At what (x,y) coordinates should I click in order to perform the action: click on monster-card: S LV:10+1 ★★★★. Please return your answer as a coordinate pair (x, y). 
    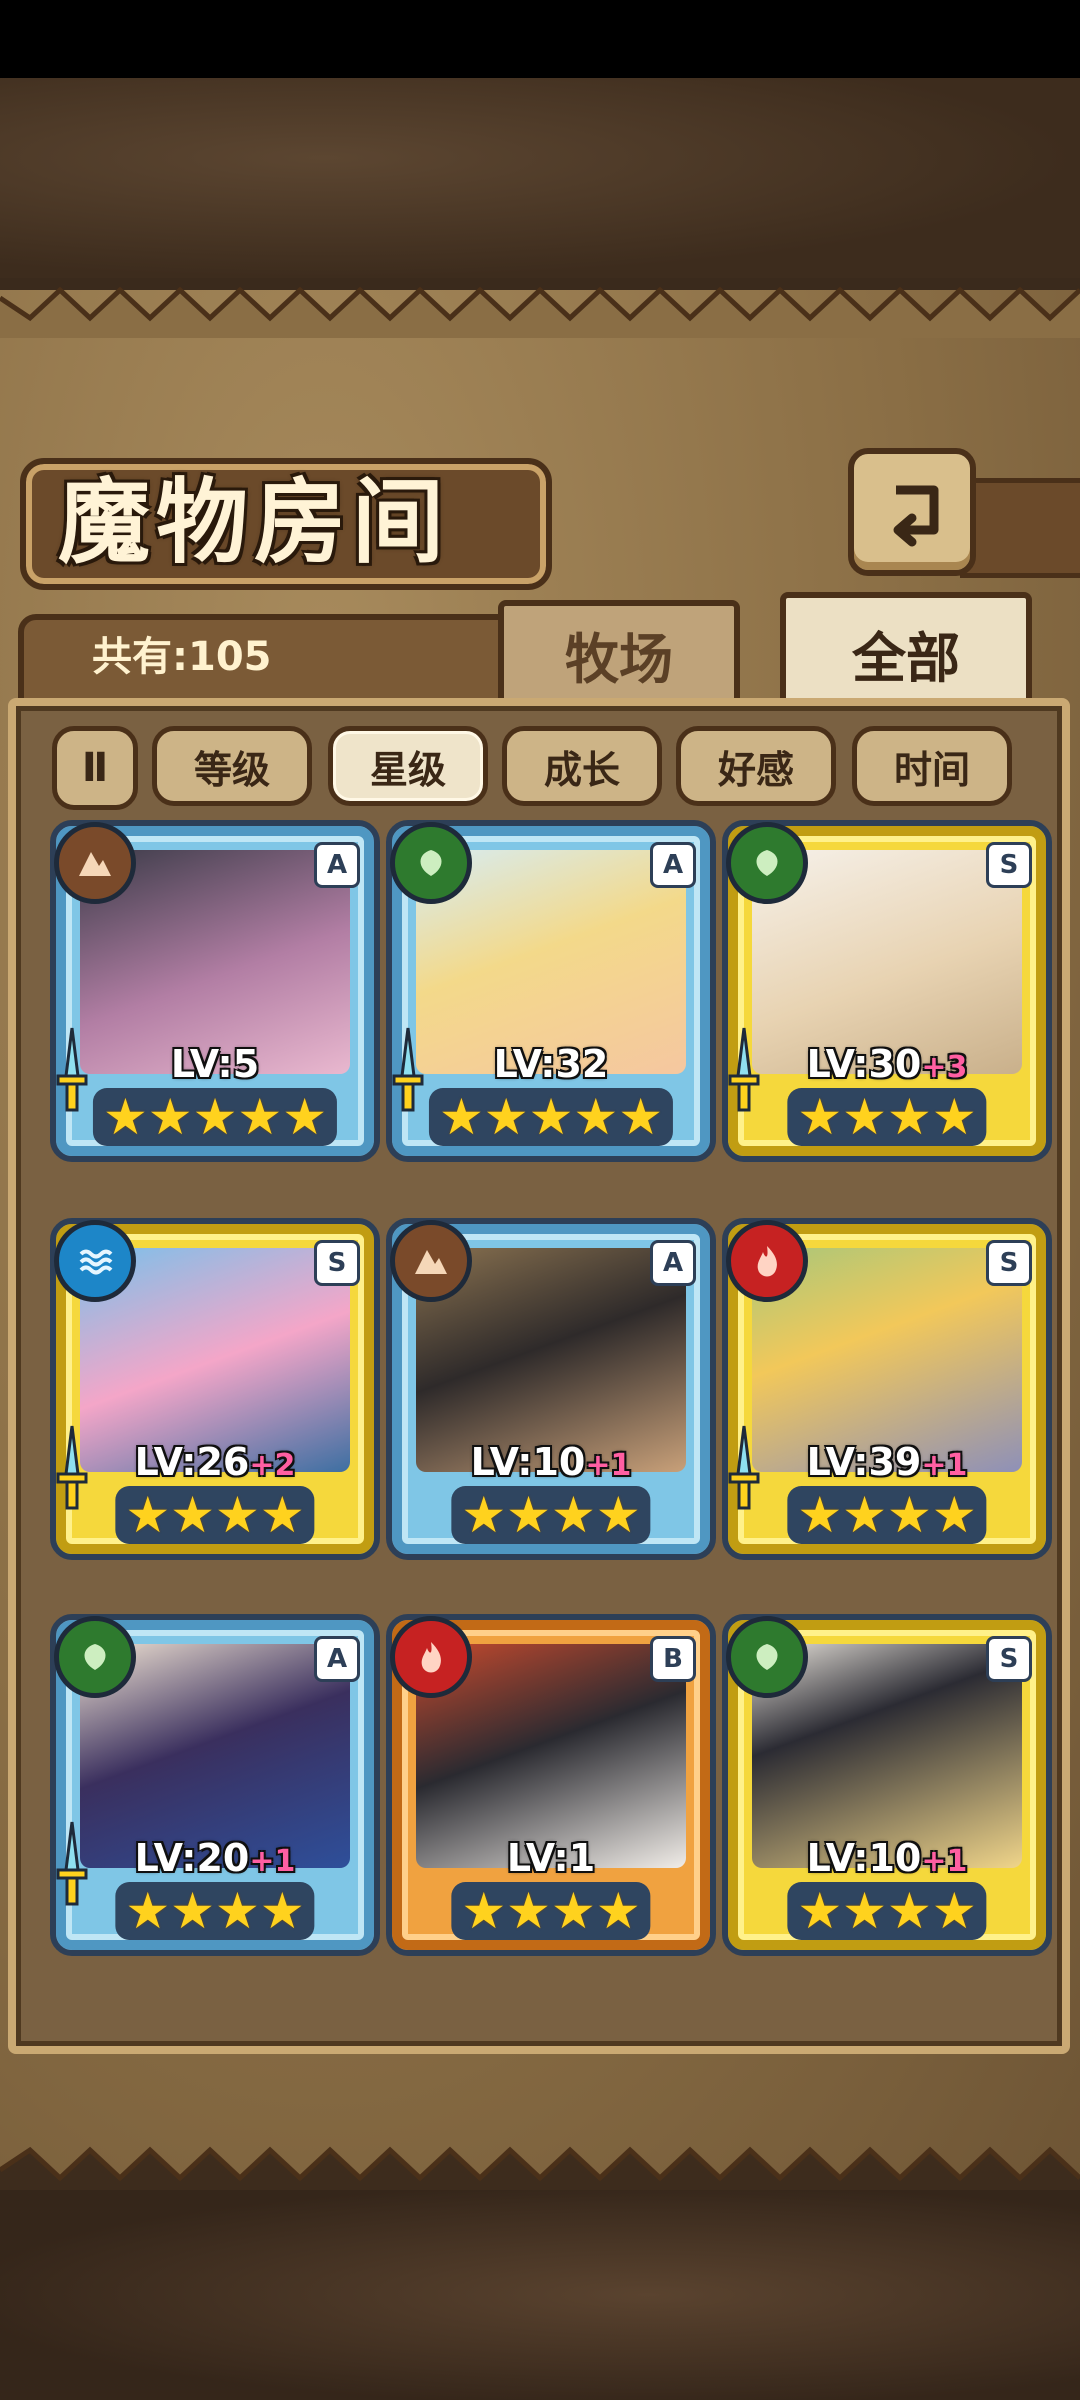
    Looking at the image, I should click on (887, 1785).